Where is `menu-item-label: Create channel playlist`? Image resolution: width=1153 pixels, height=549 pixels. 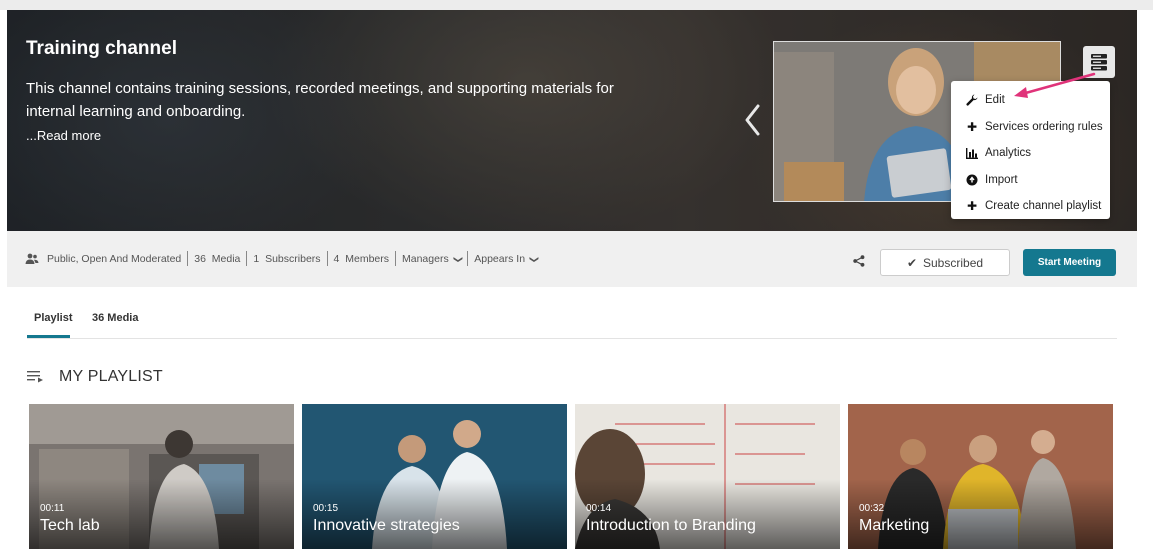
menu-item-label: Create channel playlist is located at coordinates (1043, 206).